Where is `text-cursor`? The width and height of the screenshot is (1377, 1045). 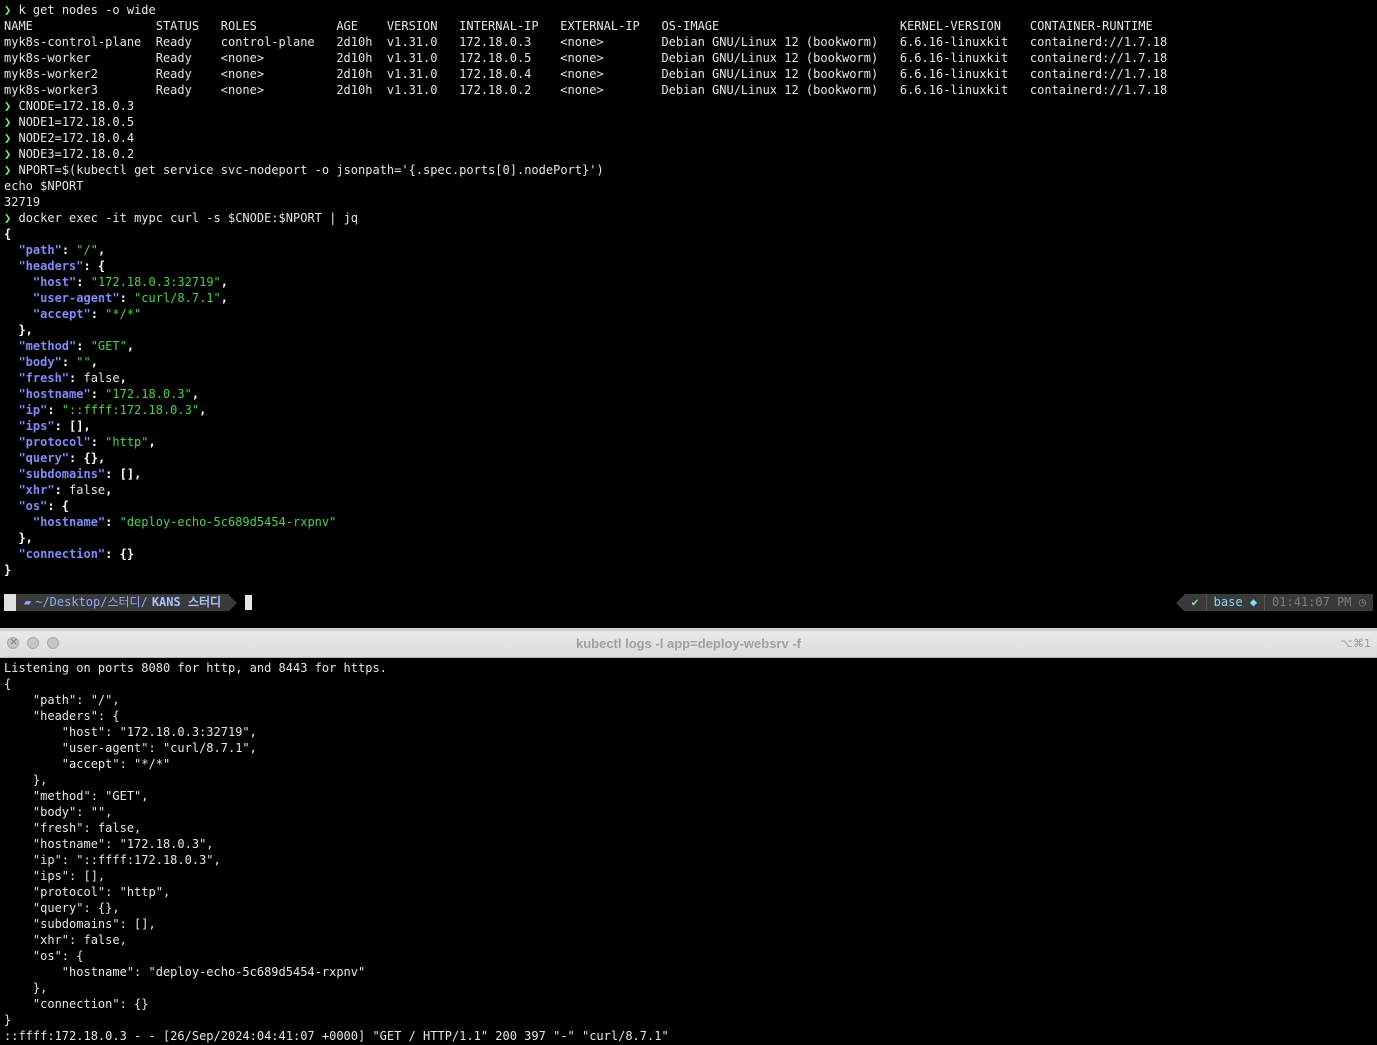 text-cursor is located at coordinates (249, 602).